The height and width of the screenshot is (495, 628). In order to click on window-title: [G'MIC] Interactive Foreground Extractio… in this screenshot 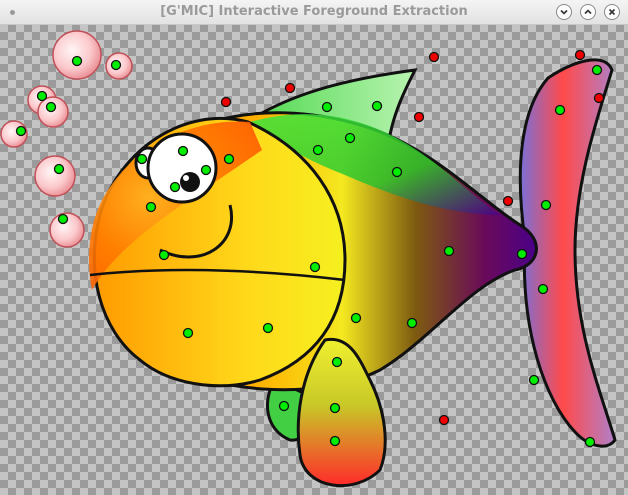, I will do `click(314, 11)`.